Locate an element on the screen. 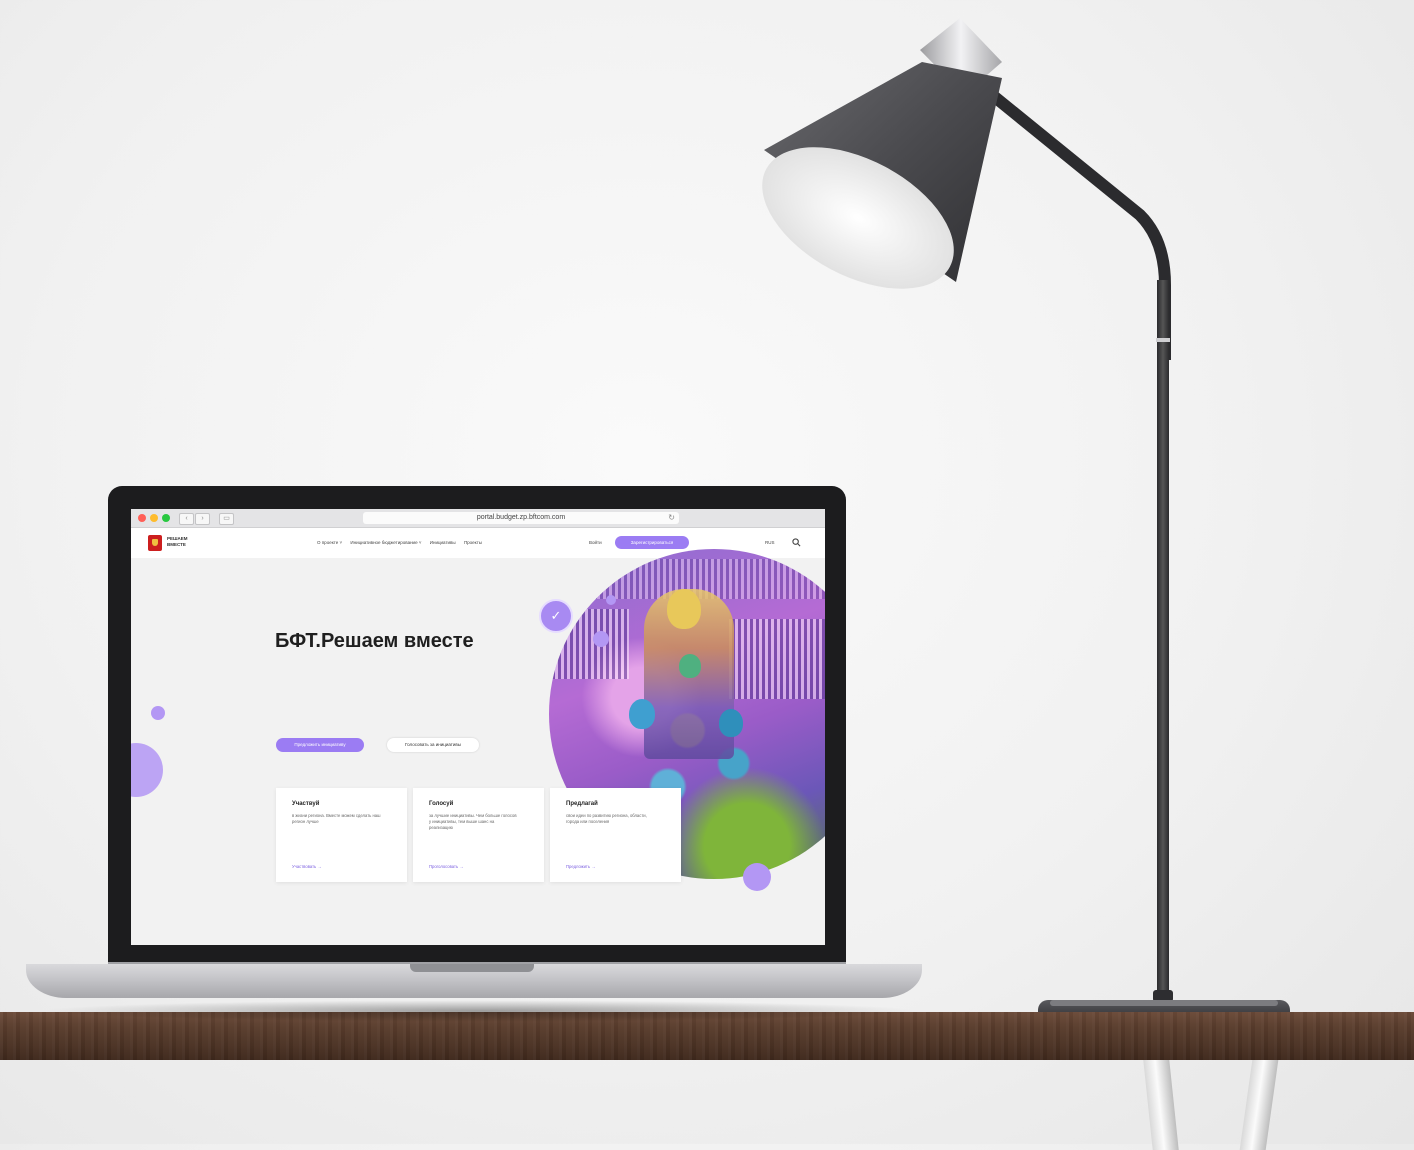  card-title: Голосуй is located at coordinates (441, 804).